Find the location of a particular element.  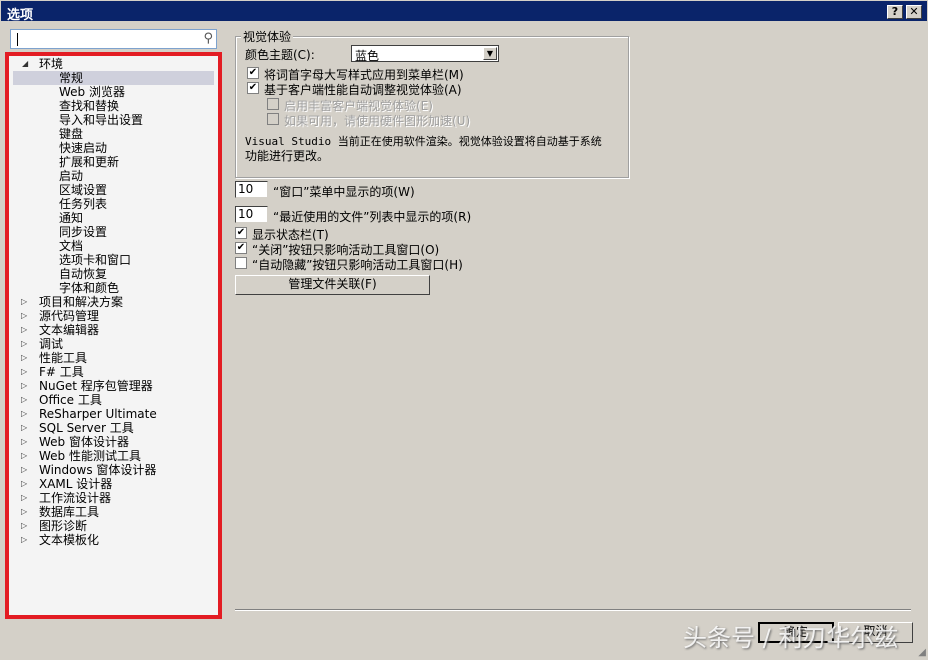

tree-item: ▷ 工作流设计器 is located at coordinates (113, 498).